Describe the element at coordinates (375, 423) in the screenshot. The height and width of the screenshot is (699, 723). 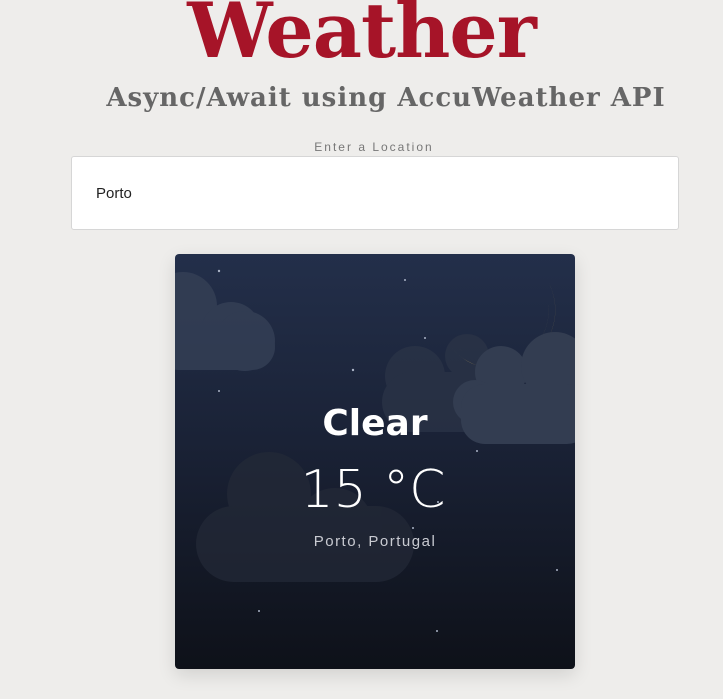
I see `weather-condition: Clear` at that location.